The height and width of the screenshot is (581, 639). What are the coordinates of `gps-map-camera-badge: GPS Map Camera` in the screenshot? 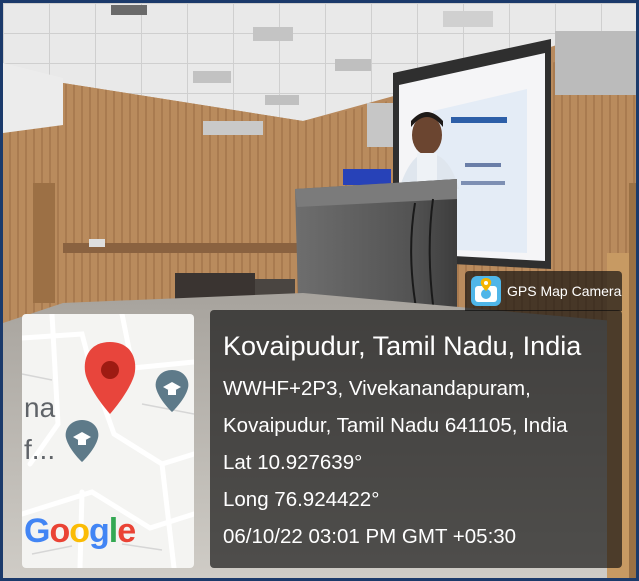 It's located at (543, 291).